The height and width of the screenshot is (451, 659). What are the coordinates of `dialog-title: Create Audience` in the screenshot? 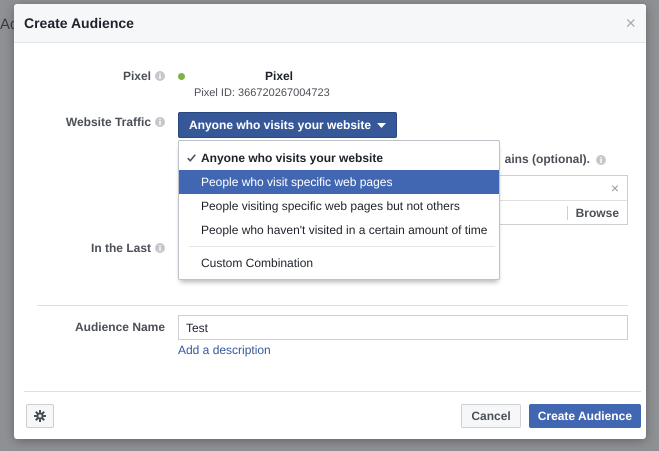 It's located at (79, 23).